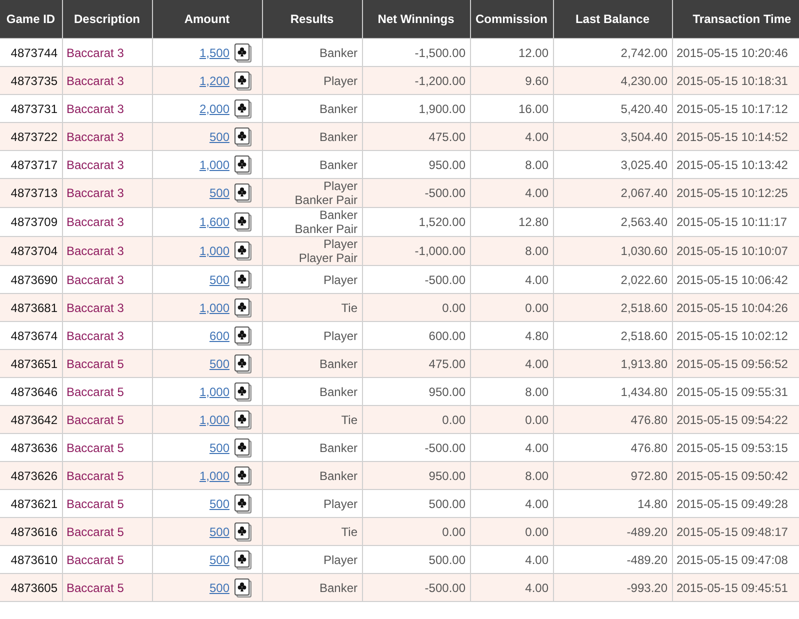 The height and width of the screenshot is (619, 799). What do you see at coordinates (644, 391) in the screenshot?
I see `balance-cell: 1,434.80` at bounding box center [644, 391].